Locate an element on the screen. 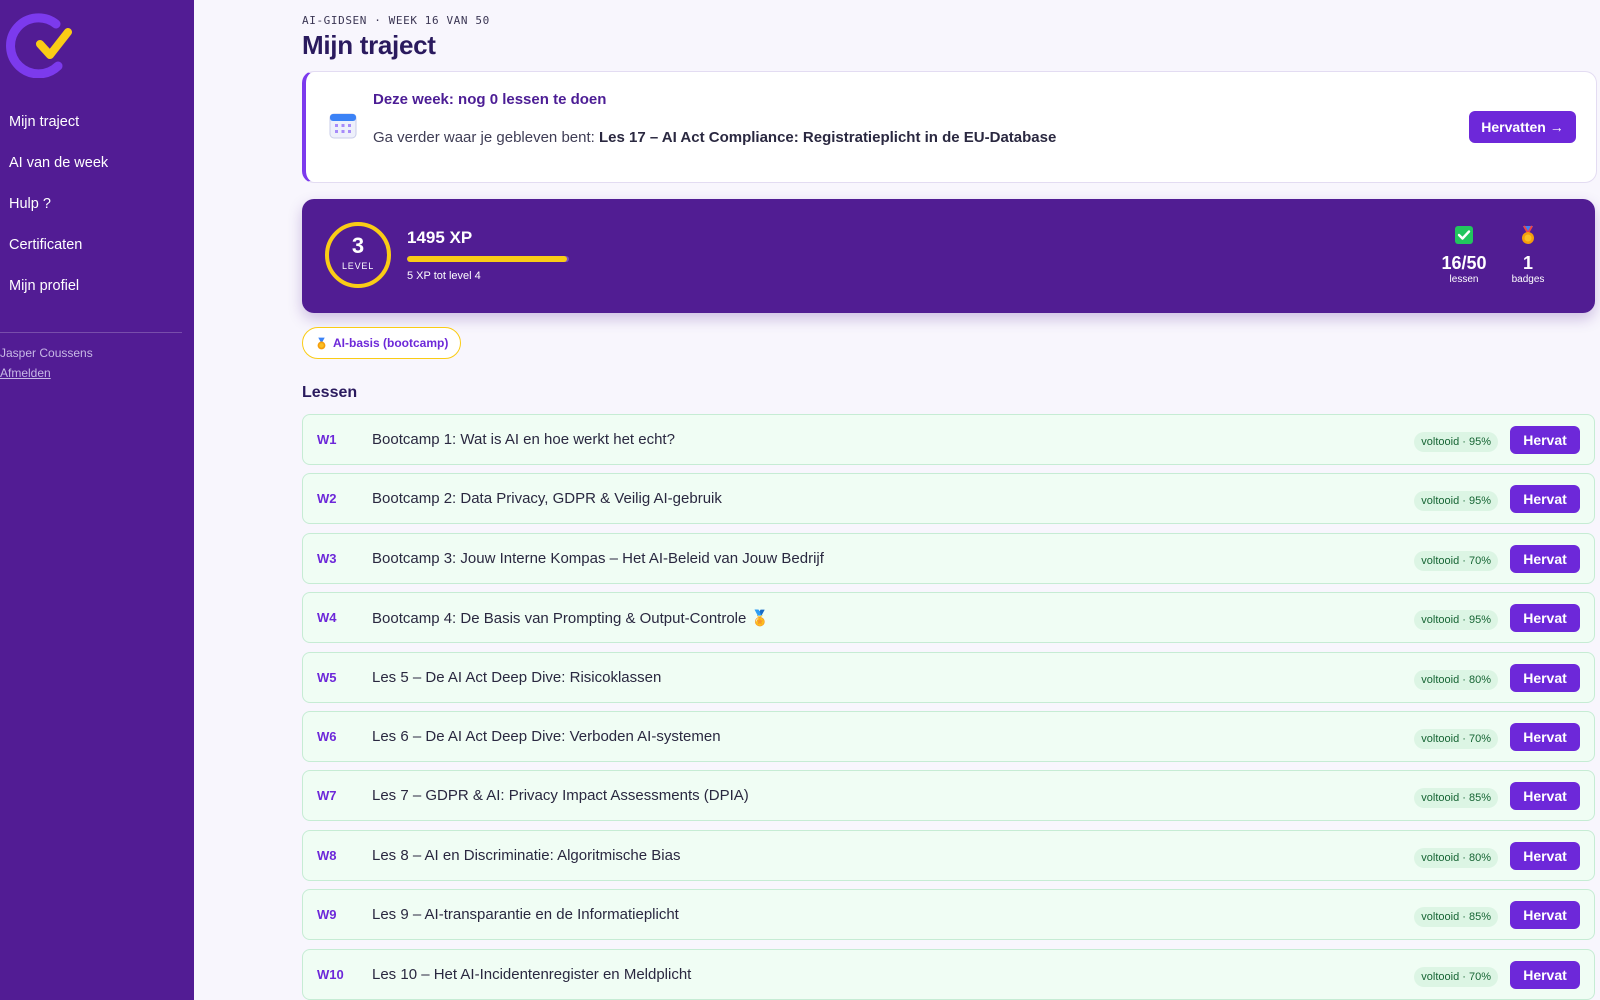  sidebar-item-mijn-traject: Mijn traject is located at coordinates (58, 134).